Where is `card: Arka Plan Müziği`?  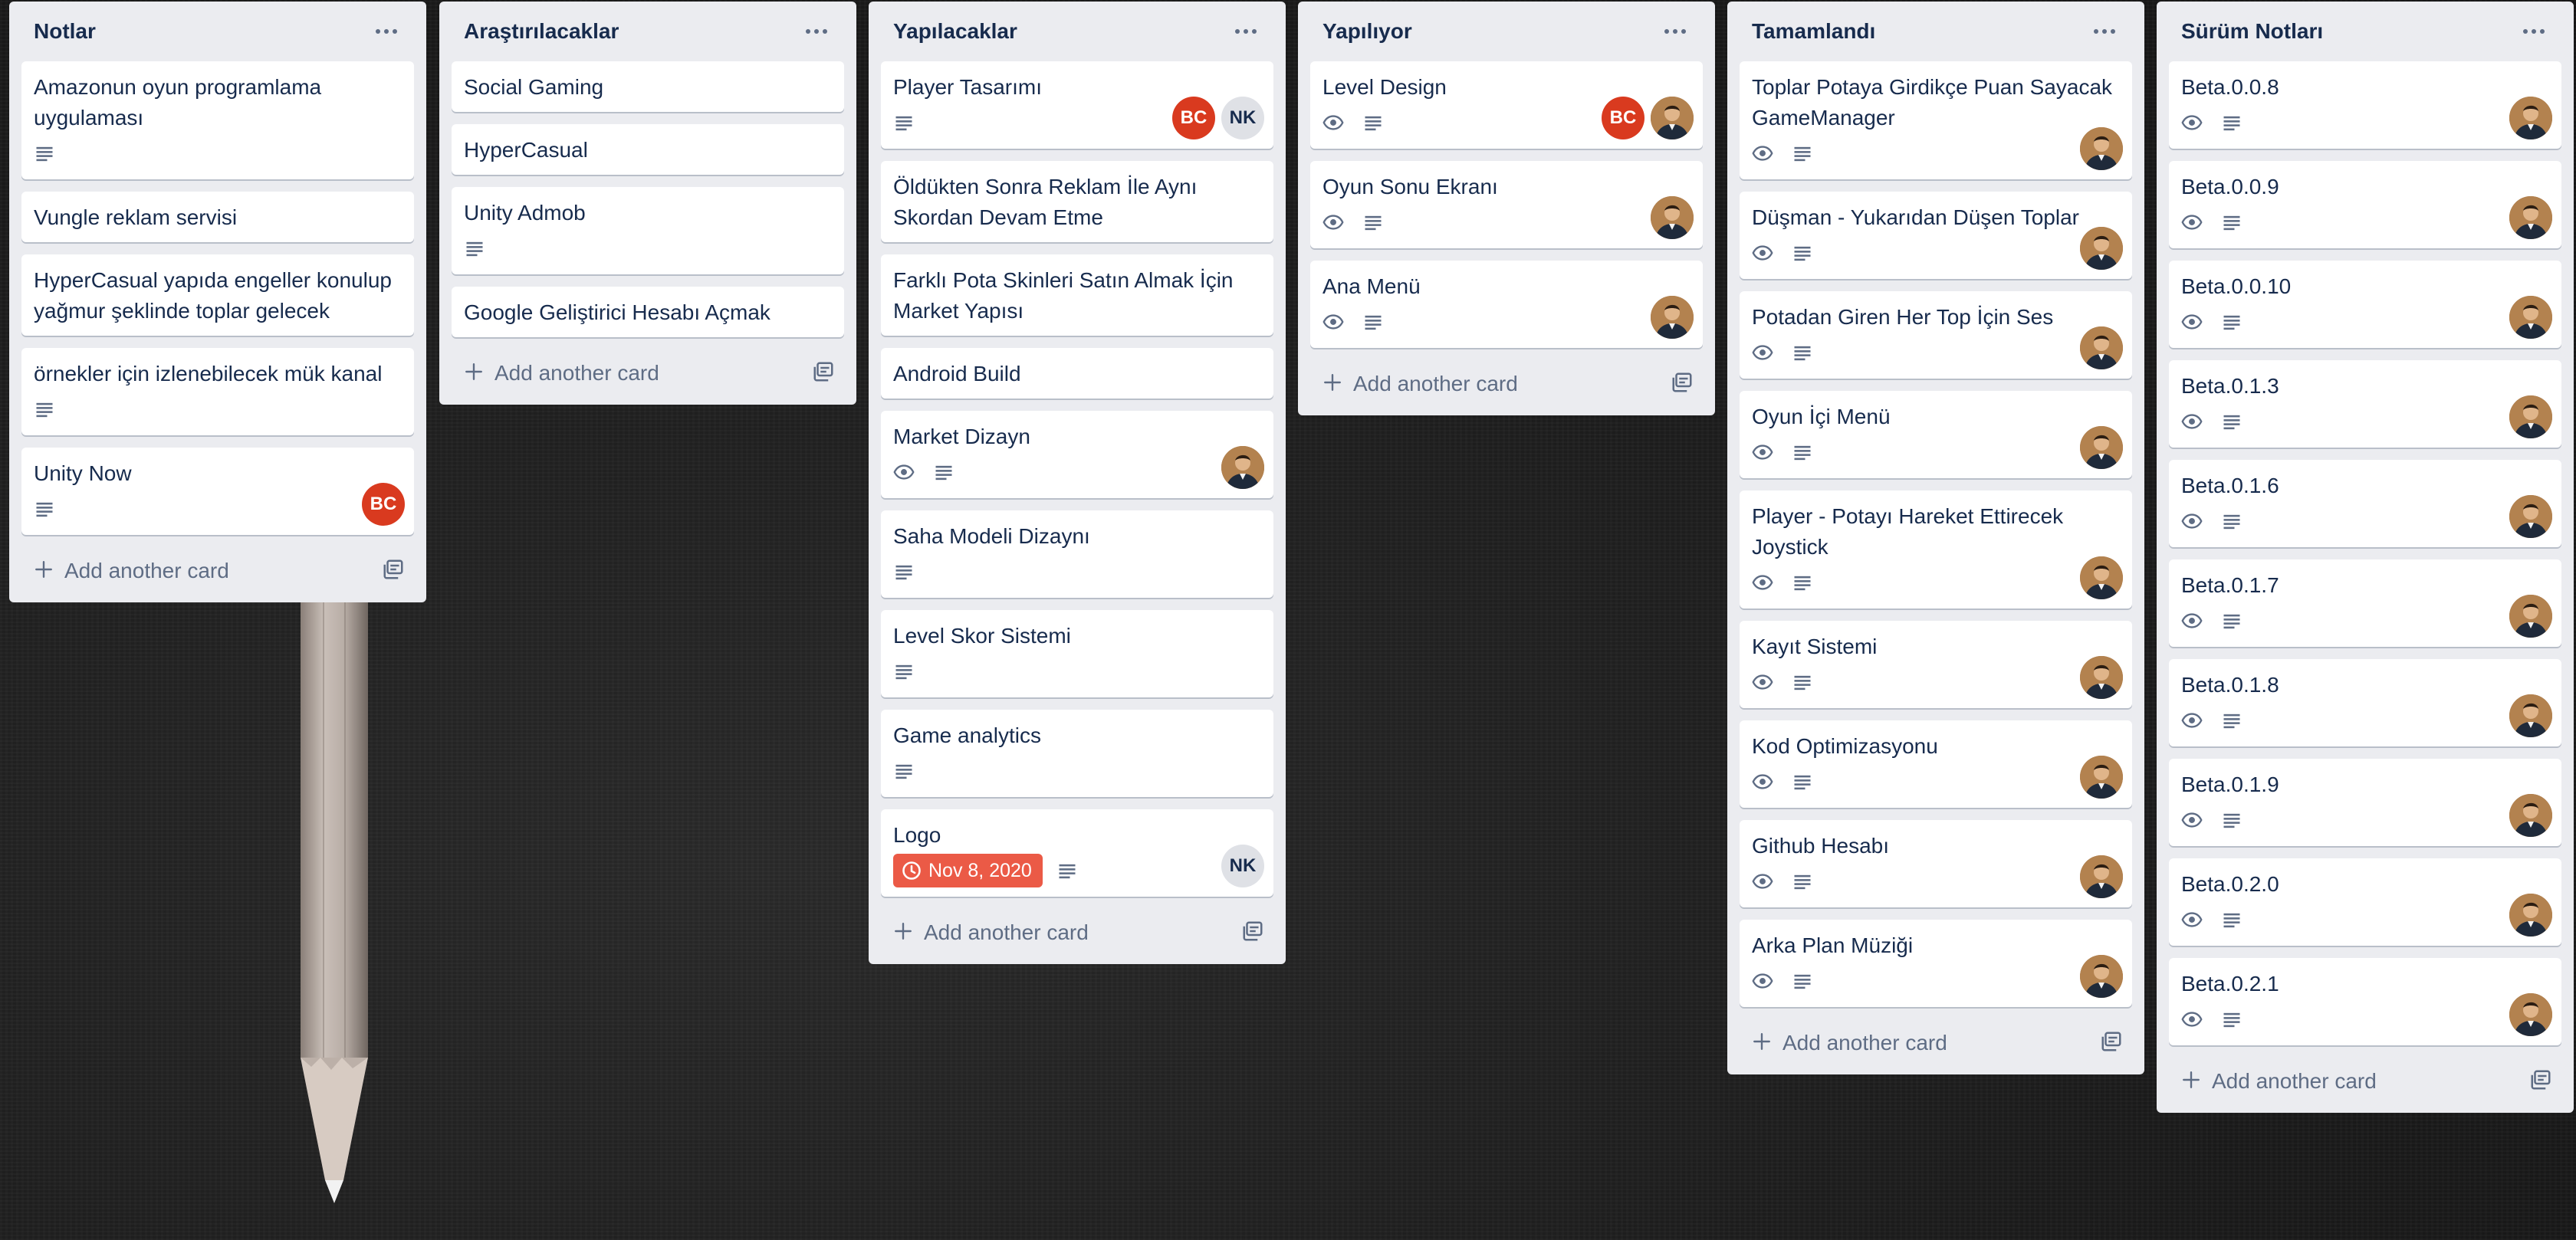
card: Arka Plan Müziği is located at coordinates (1936, 964).